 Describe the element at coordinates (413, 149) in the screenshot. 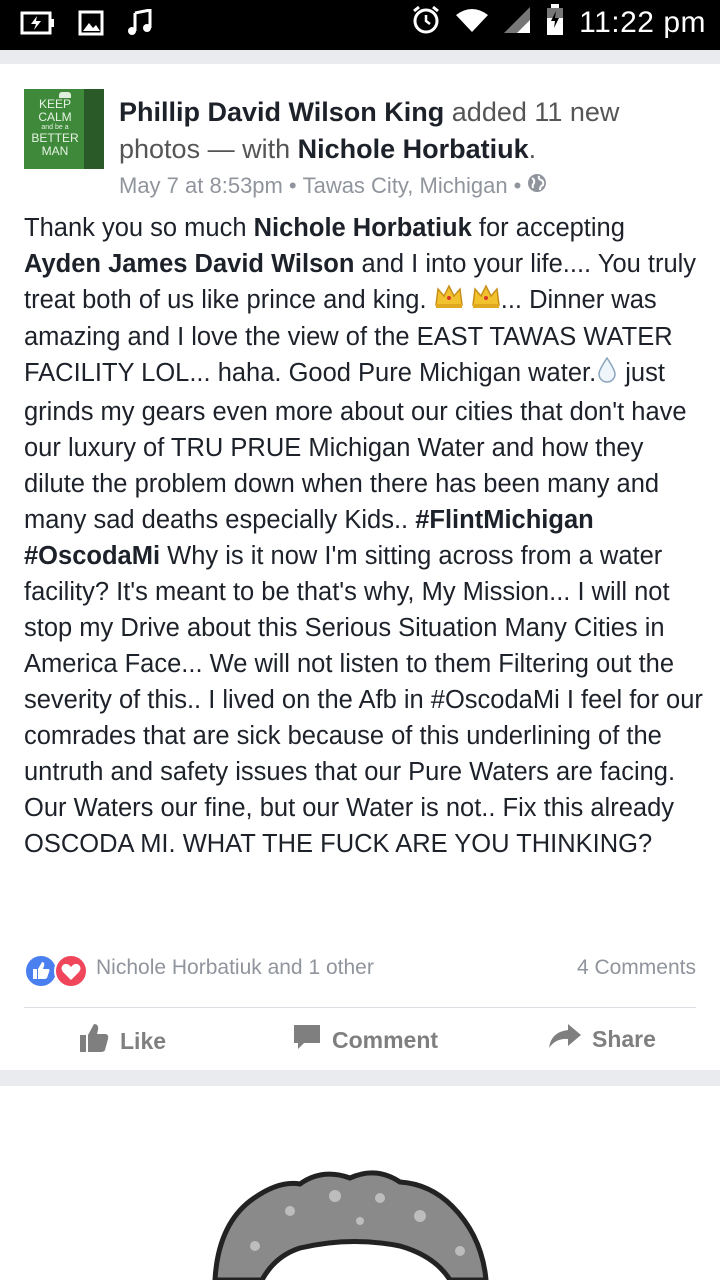

I see `tagged-user: Nichole Horbatiuk` at that location.